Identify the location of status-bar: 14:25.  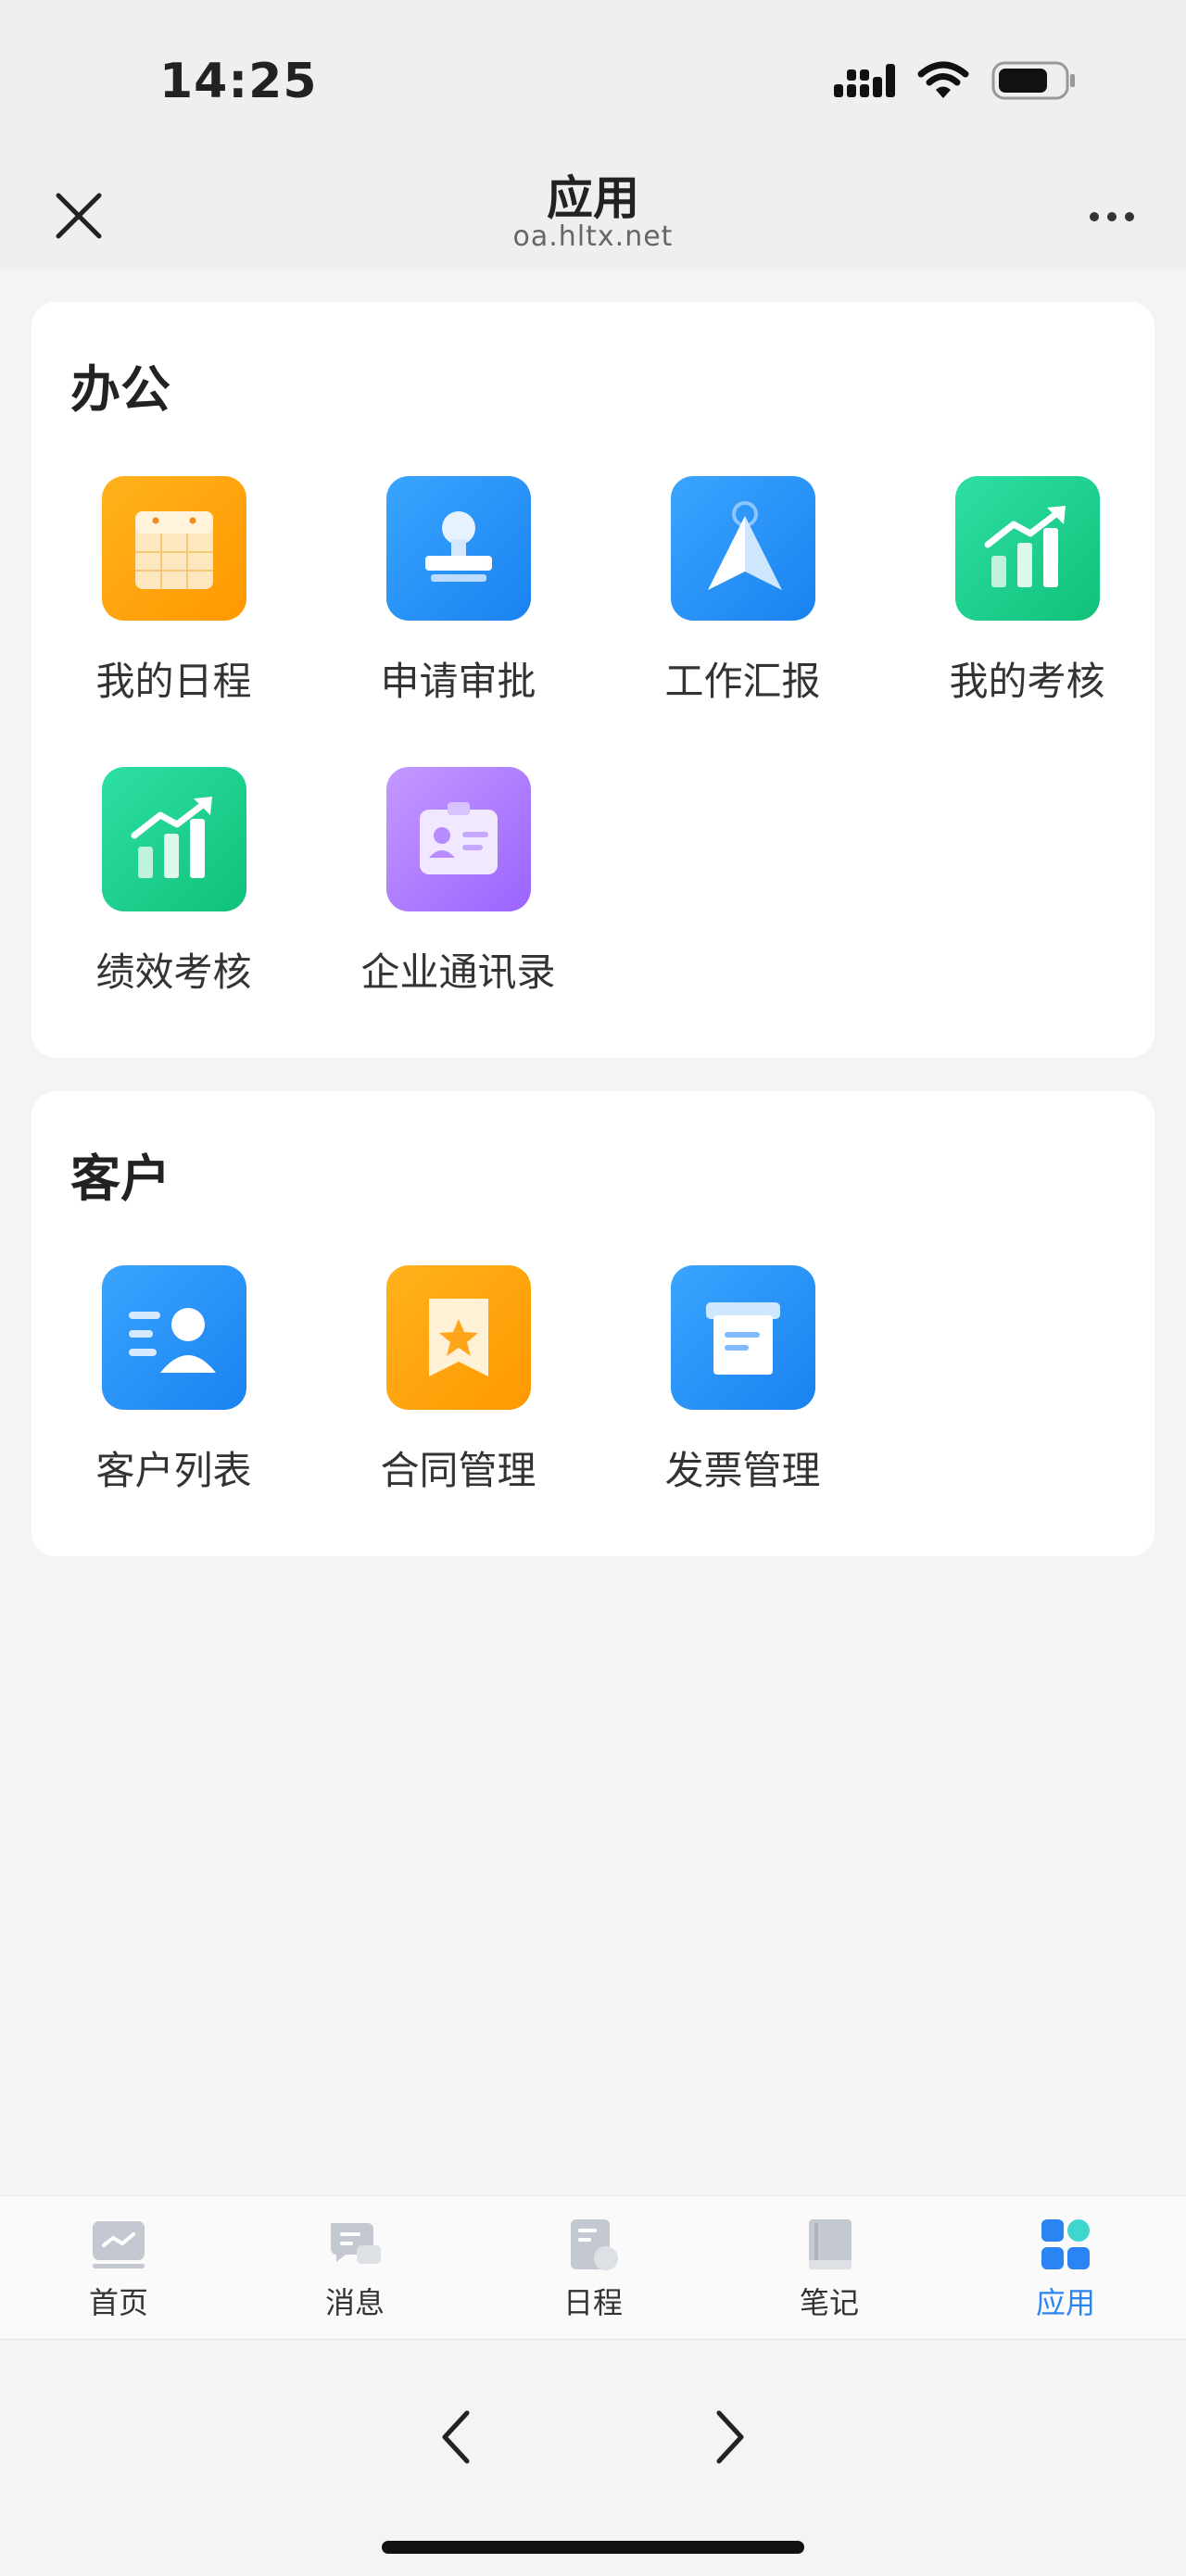
(593, 78).